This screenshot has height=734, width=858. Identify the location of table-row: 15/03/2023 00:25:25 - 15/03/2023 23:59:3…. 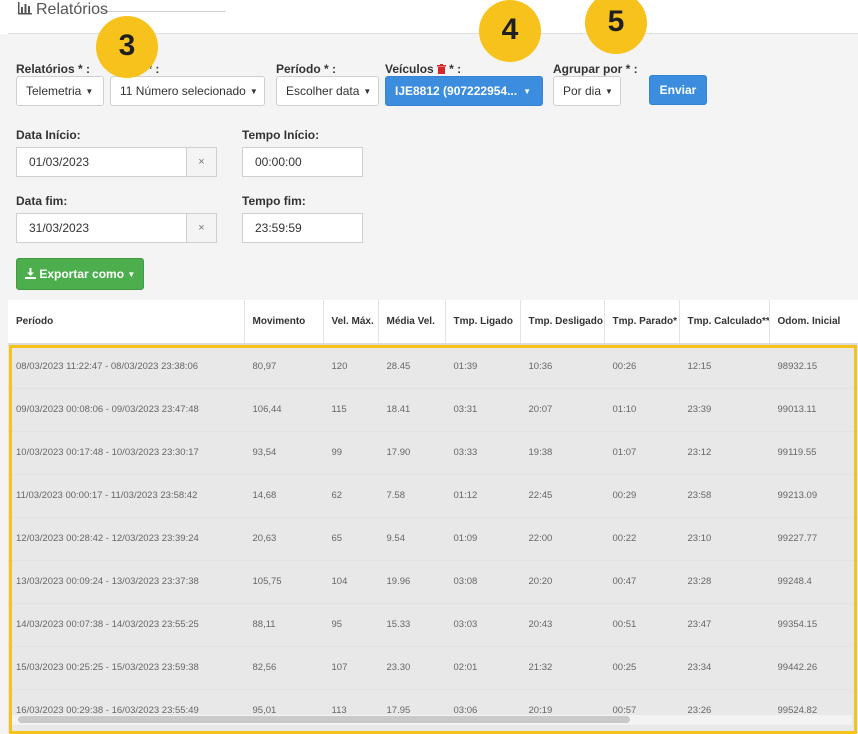
(433, 668).